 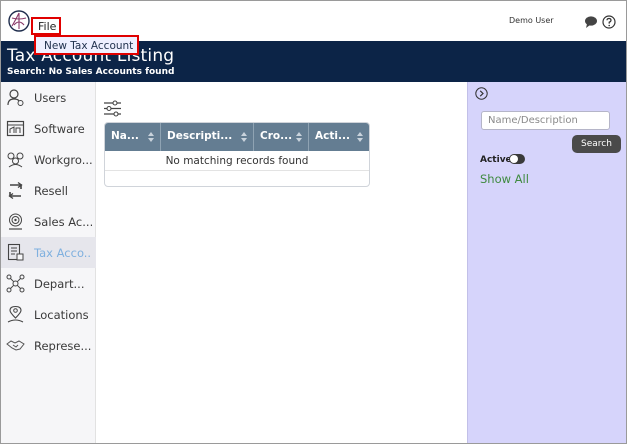 What do you see at coordinates (15, 221) in the screenshot?
I see `sales-account-icon` at bounding box center [15, 221].